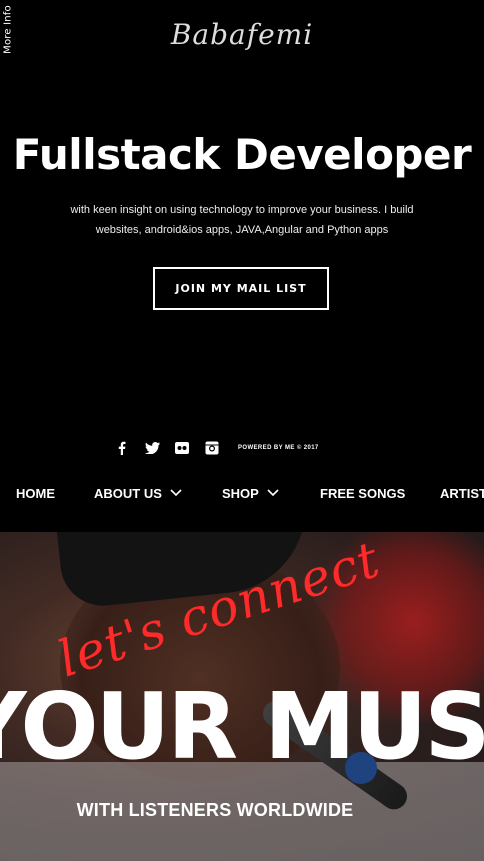 The width and height of the screenshot is (484, 861). Describe the element at coordinates (122, 448) in the screenshot. I see `facebook-icon` at that location.